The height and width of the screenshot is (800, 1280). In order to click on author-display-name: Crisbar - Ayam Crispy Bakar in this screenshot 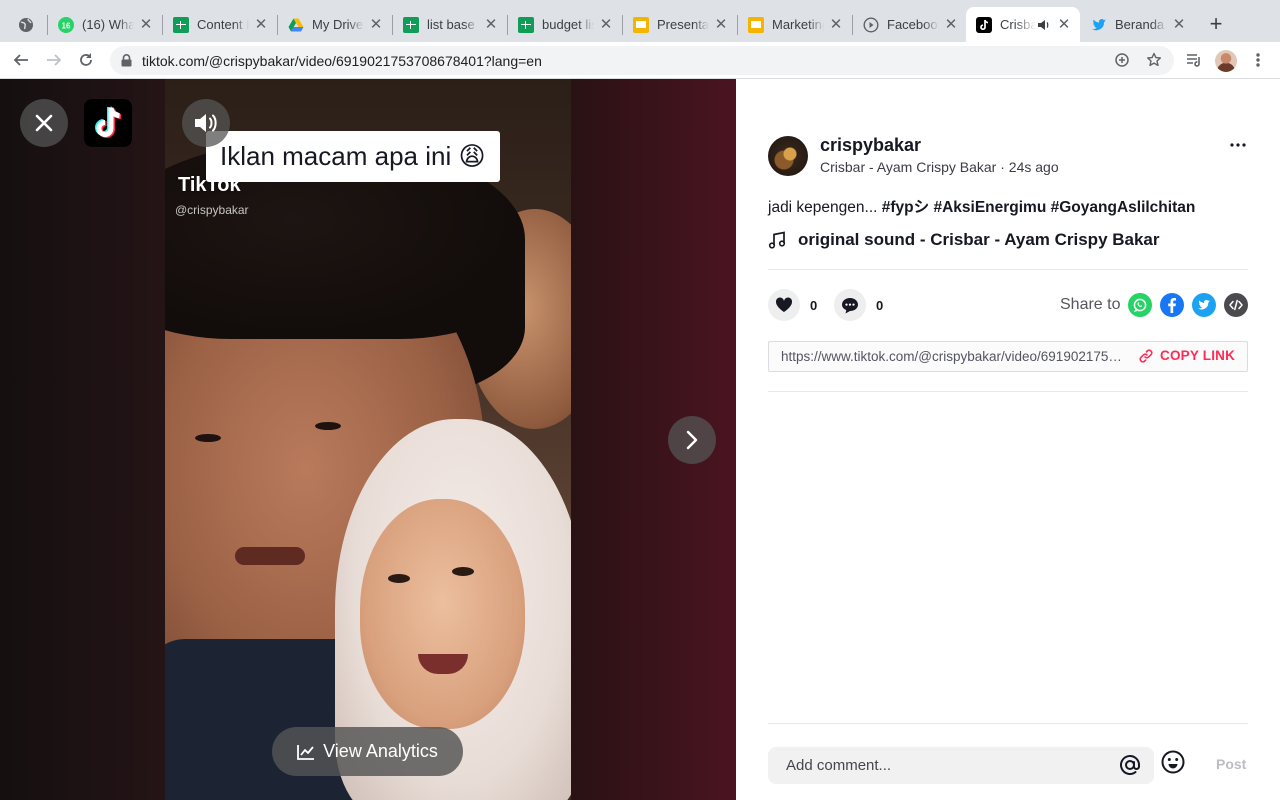, I will do `click(908, 167)`.